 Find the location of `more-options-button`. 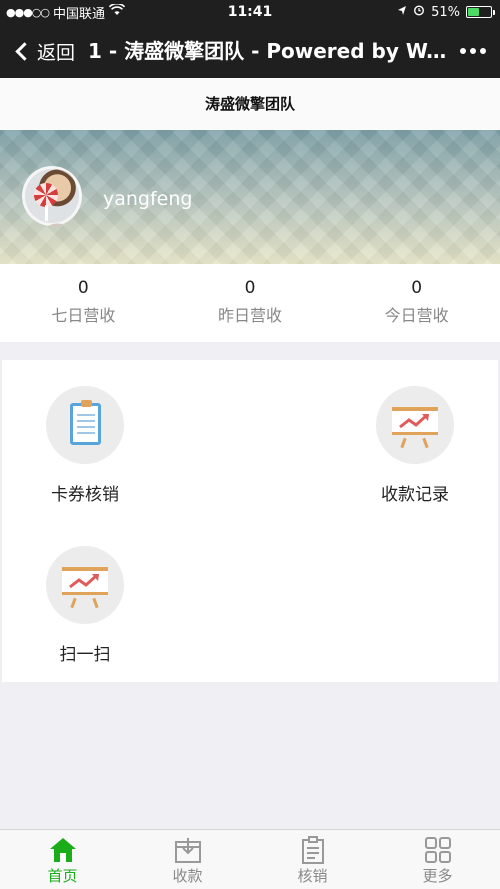

more-options-button is located at coordinates (473, 51).